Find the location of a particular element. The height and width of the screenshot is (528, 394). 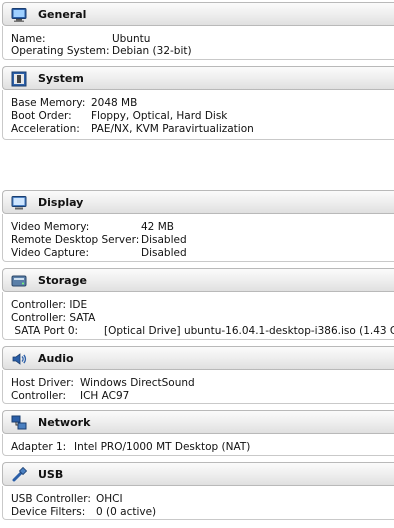

detail-key: SATA Port 0: is located at coordinates (45, 331).